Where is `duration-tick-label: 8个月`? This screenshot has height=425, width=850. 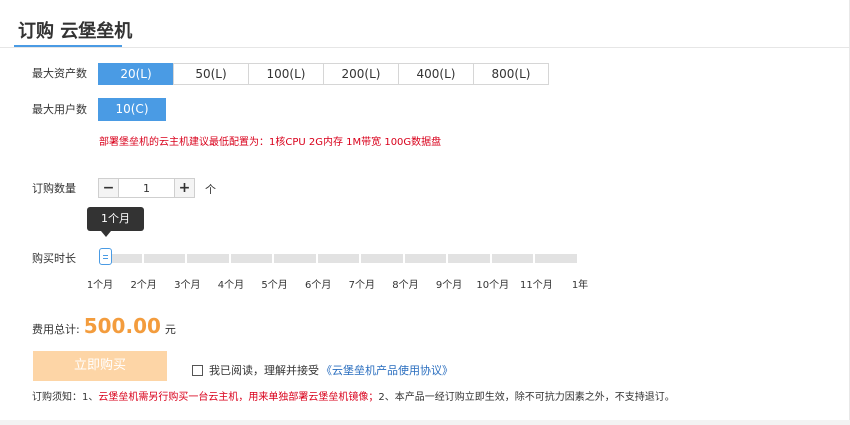 duration-tick-label: 8个月 is located at coordinates (405, 283).